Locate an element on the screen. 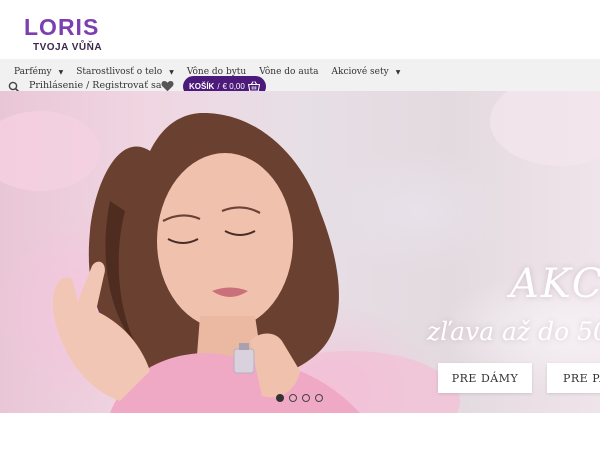 The width and height of the screenshot is (600, 450). nav-item-akciove-sety: Akciové sety ▼ is located at coordinates (365, 72).